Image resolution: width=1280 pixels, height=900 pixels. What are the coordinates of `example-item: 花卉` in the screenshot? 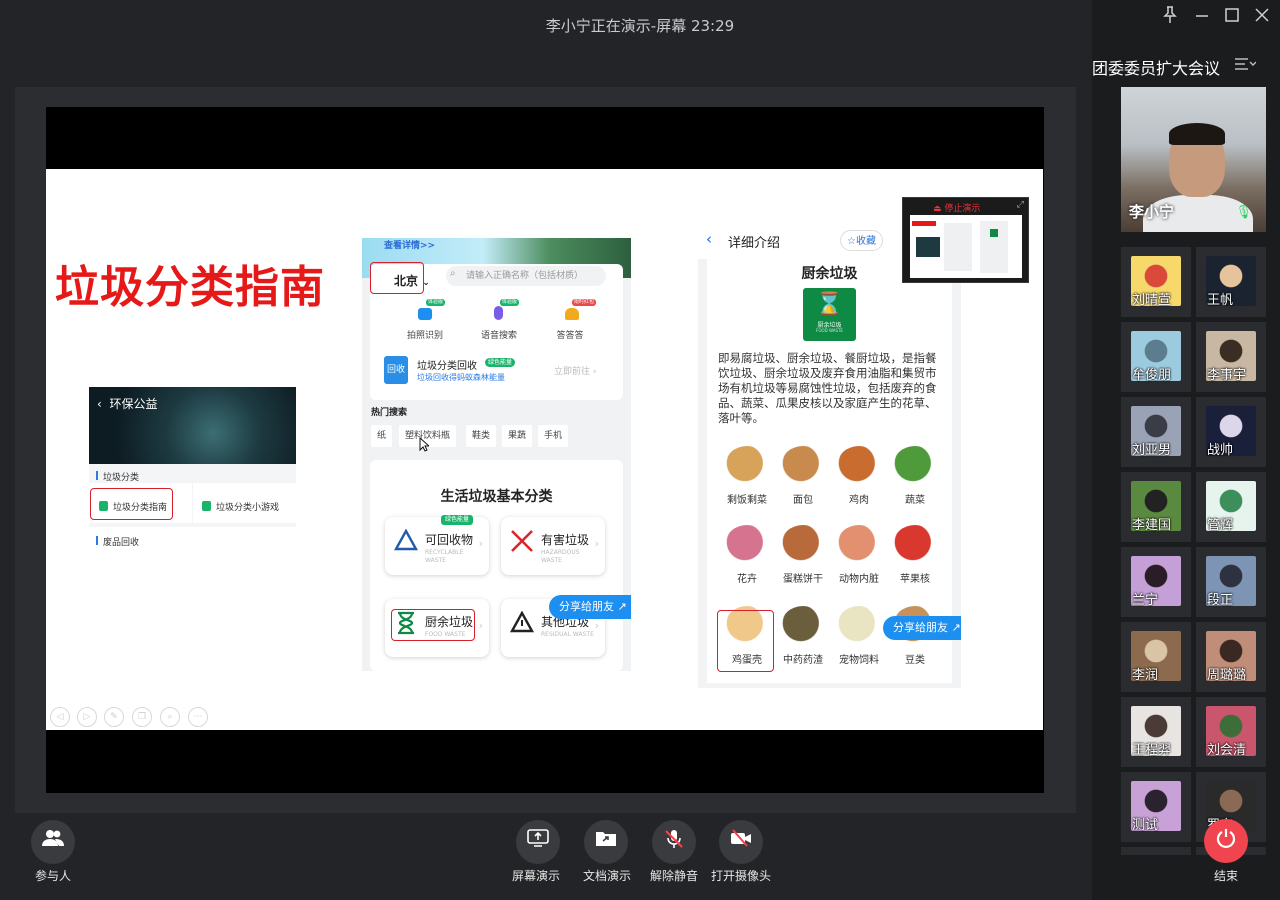 It's located at (747, 555).